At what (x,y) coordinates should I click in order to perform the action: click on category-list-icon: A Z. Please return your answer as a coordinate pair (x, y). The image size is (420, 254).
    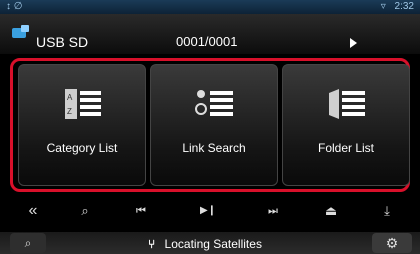
    Looking at the image, I should click on (83, 104).